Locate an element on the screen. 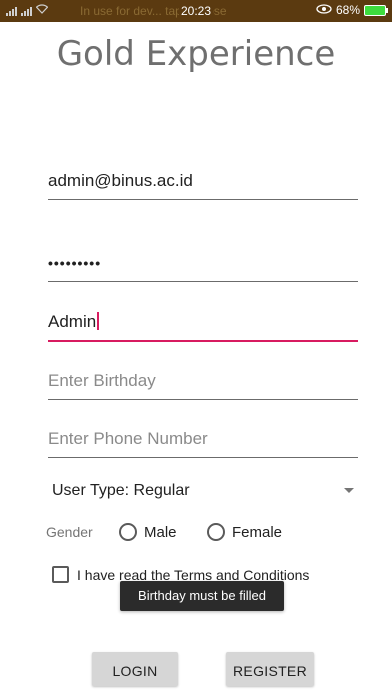 The height and width of the screenshot is (690, 392). dropdown-arrow-icon is located at coordinates (349, 490).